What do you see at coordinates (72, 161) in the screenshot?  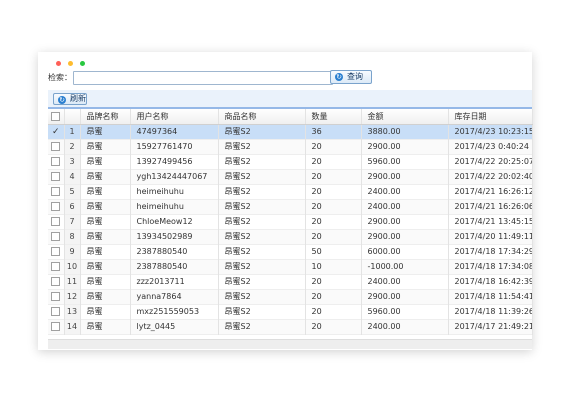 I see `row-number: 3` at bounding box center [72, 161].